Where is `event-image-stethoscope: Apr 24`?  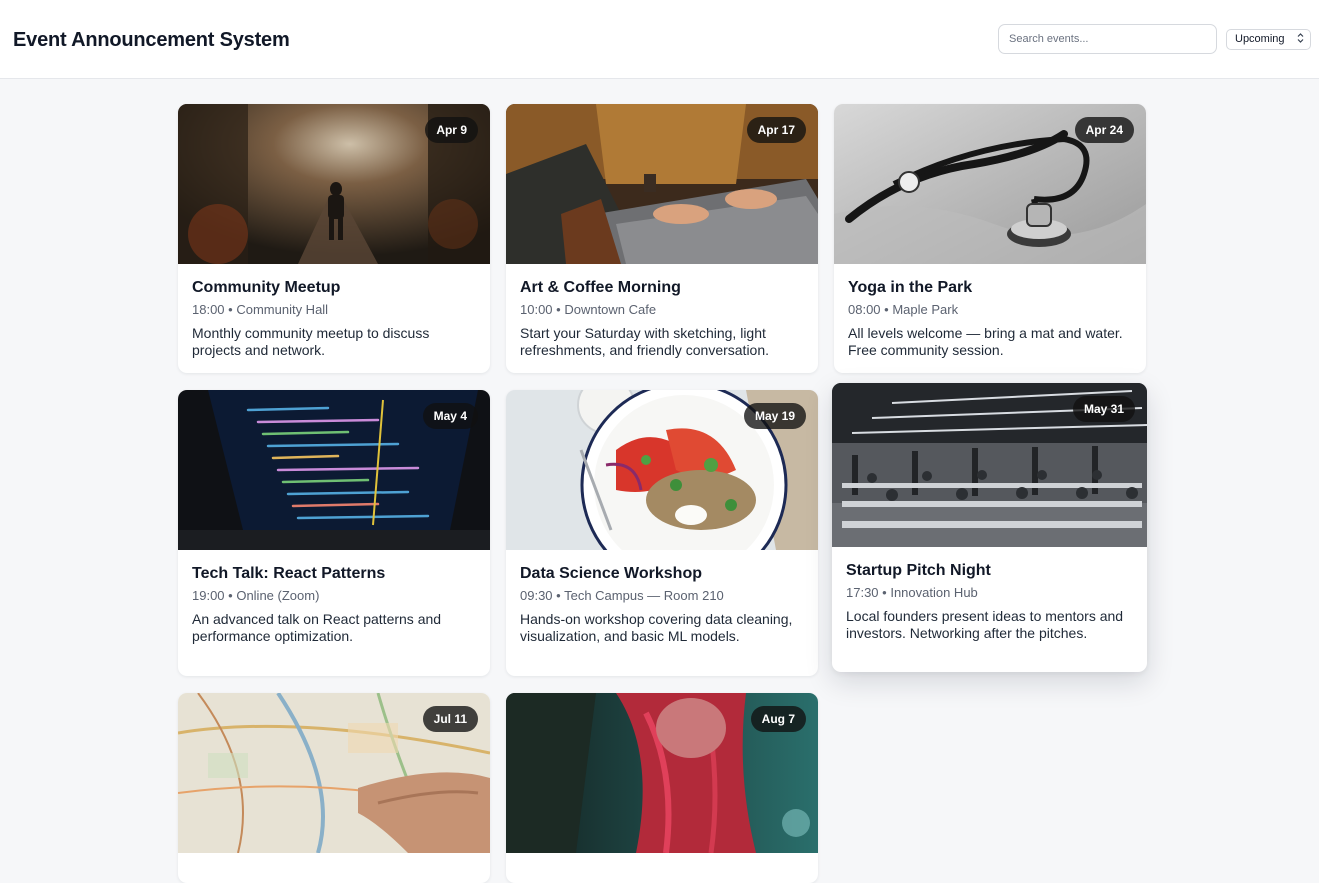
event-image-stethoscope: Apr 24 is located at coordinates (990, 184).